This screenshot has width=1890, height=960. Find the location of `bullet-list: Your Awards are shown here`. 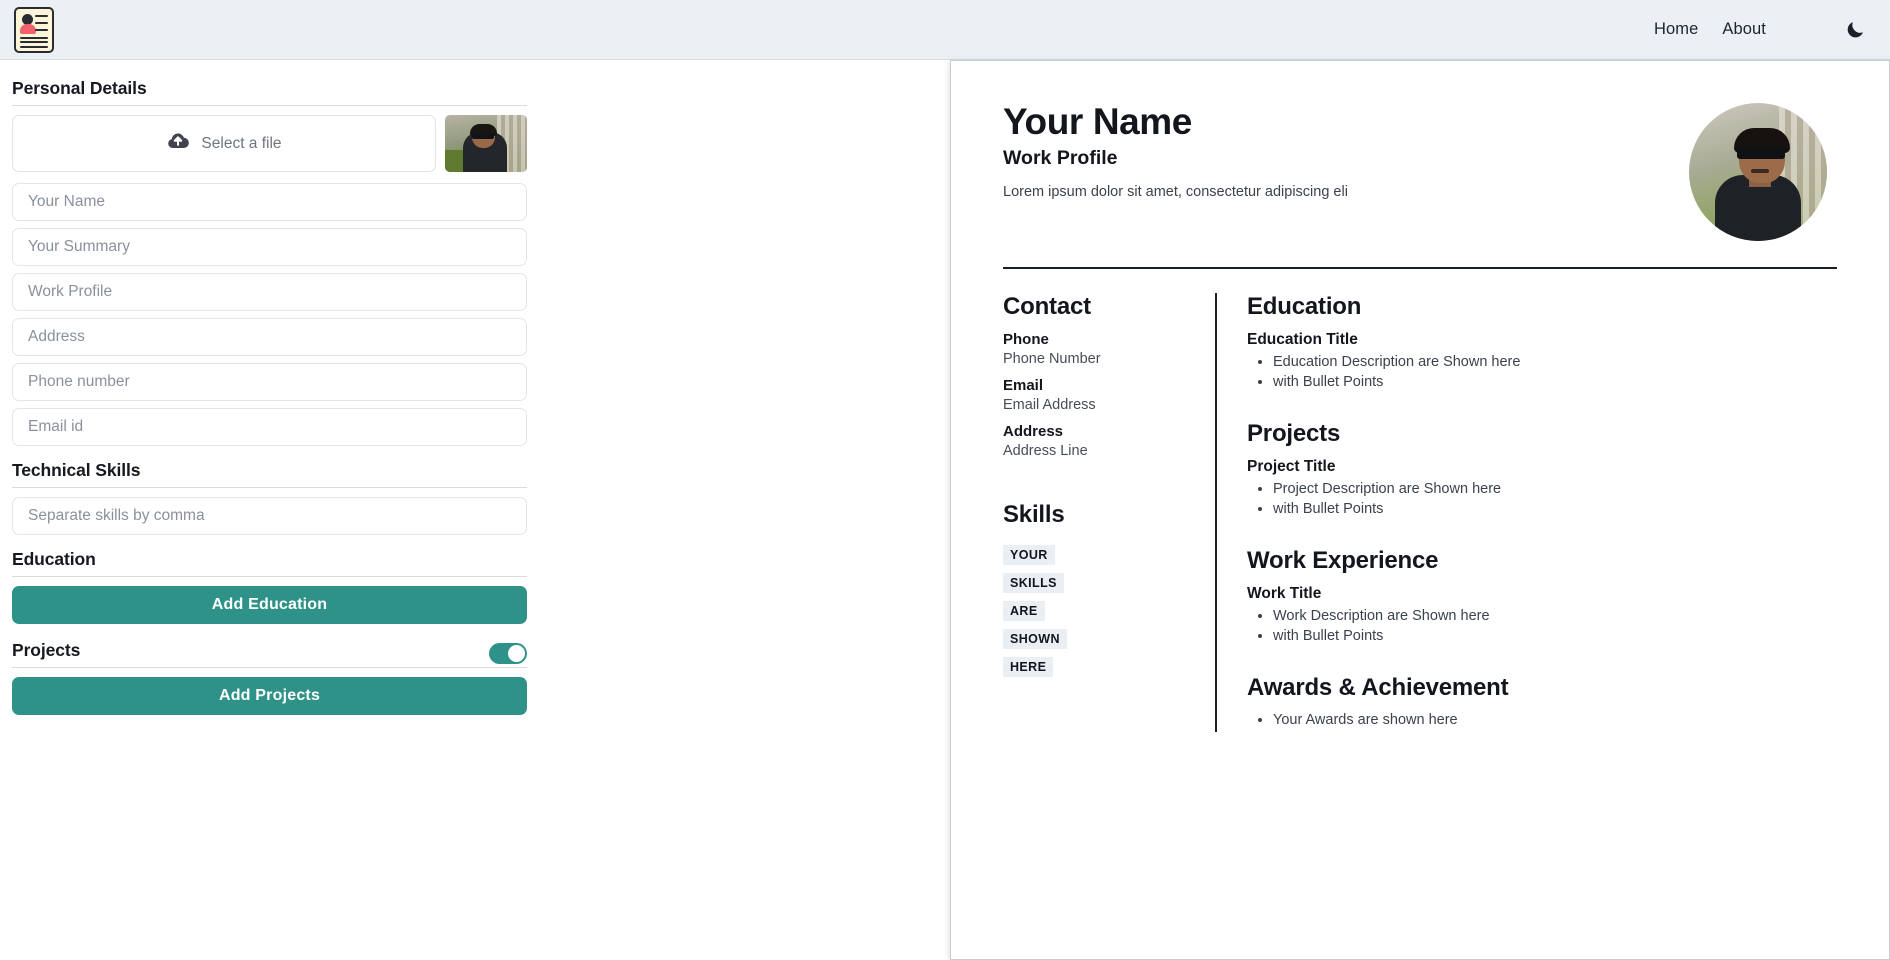

bullet-list: Your Awards are shown here is located at coordinates (1542, 720).